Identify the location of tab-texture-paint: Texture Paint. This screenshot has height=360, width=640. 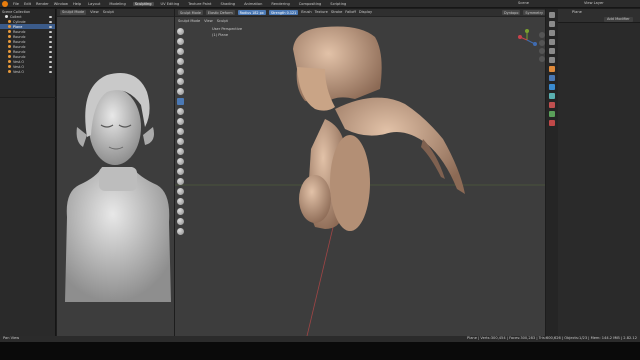
(199, 4).